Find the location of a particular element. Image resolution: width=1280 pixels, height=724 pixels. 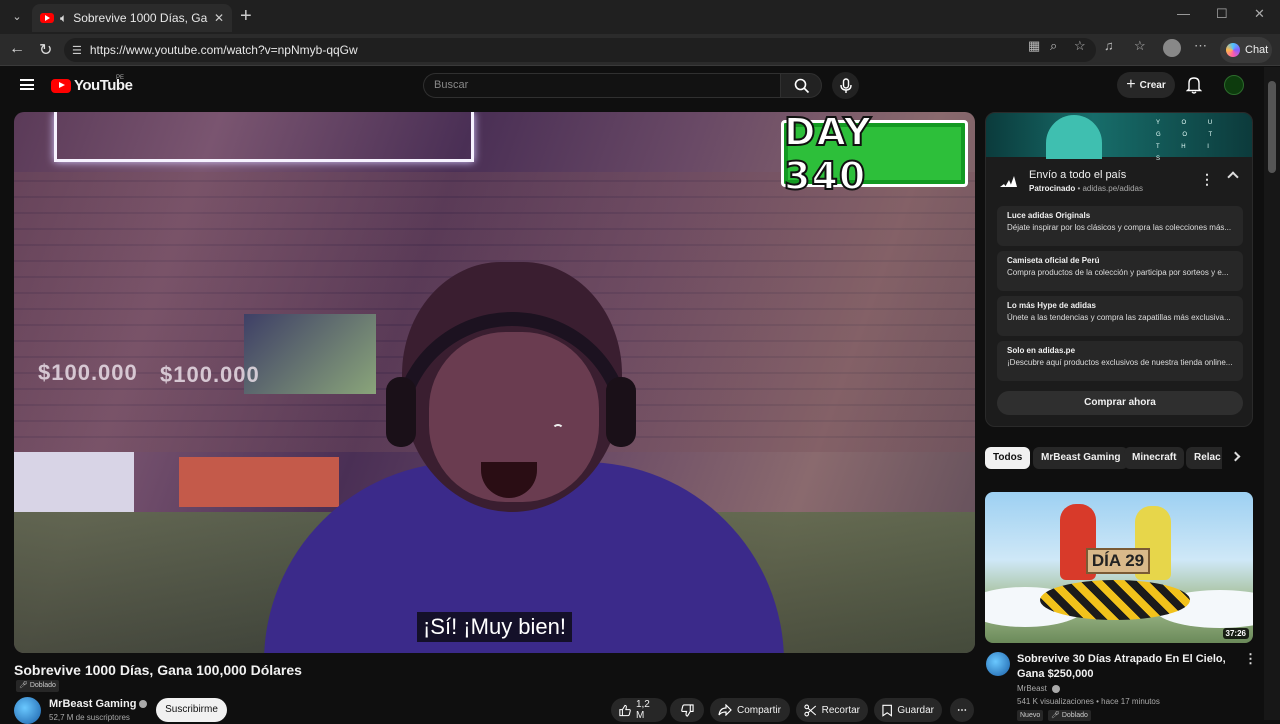

headset-ear-left is located at coordinates (401, 412).